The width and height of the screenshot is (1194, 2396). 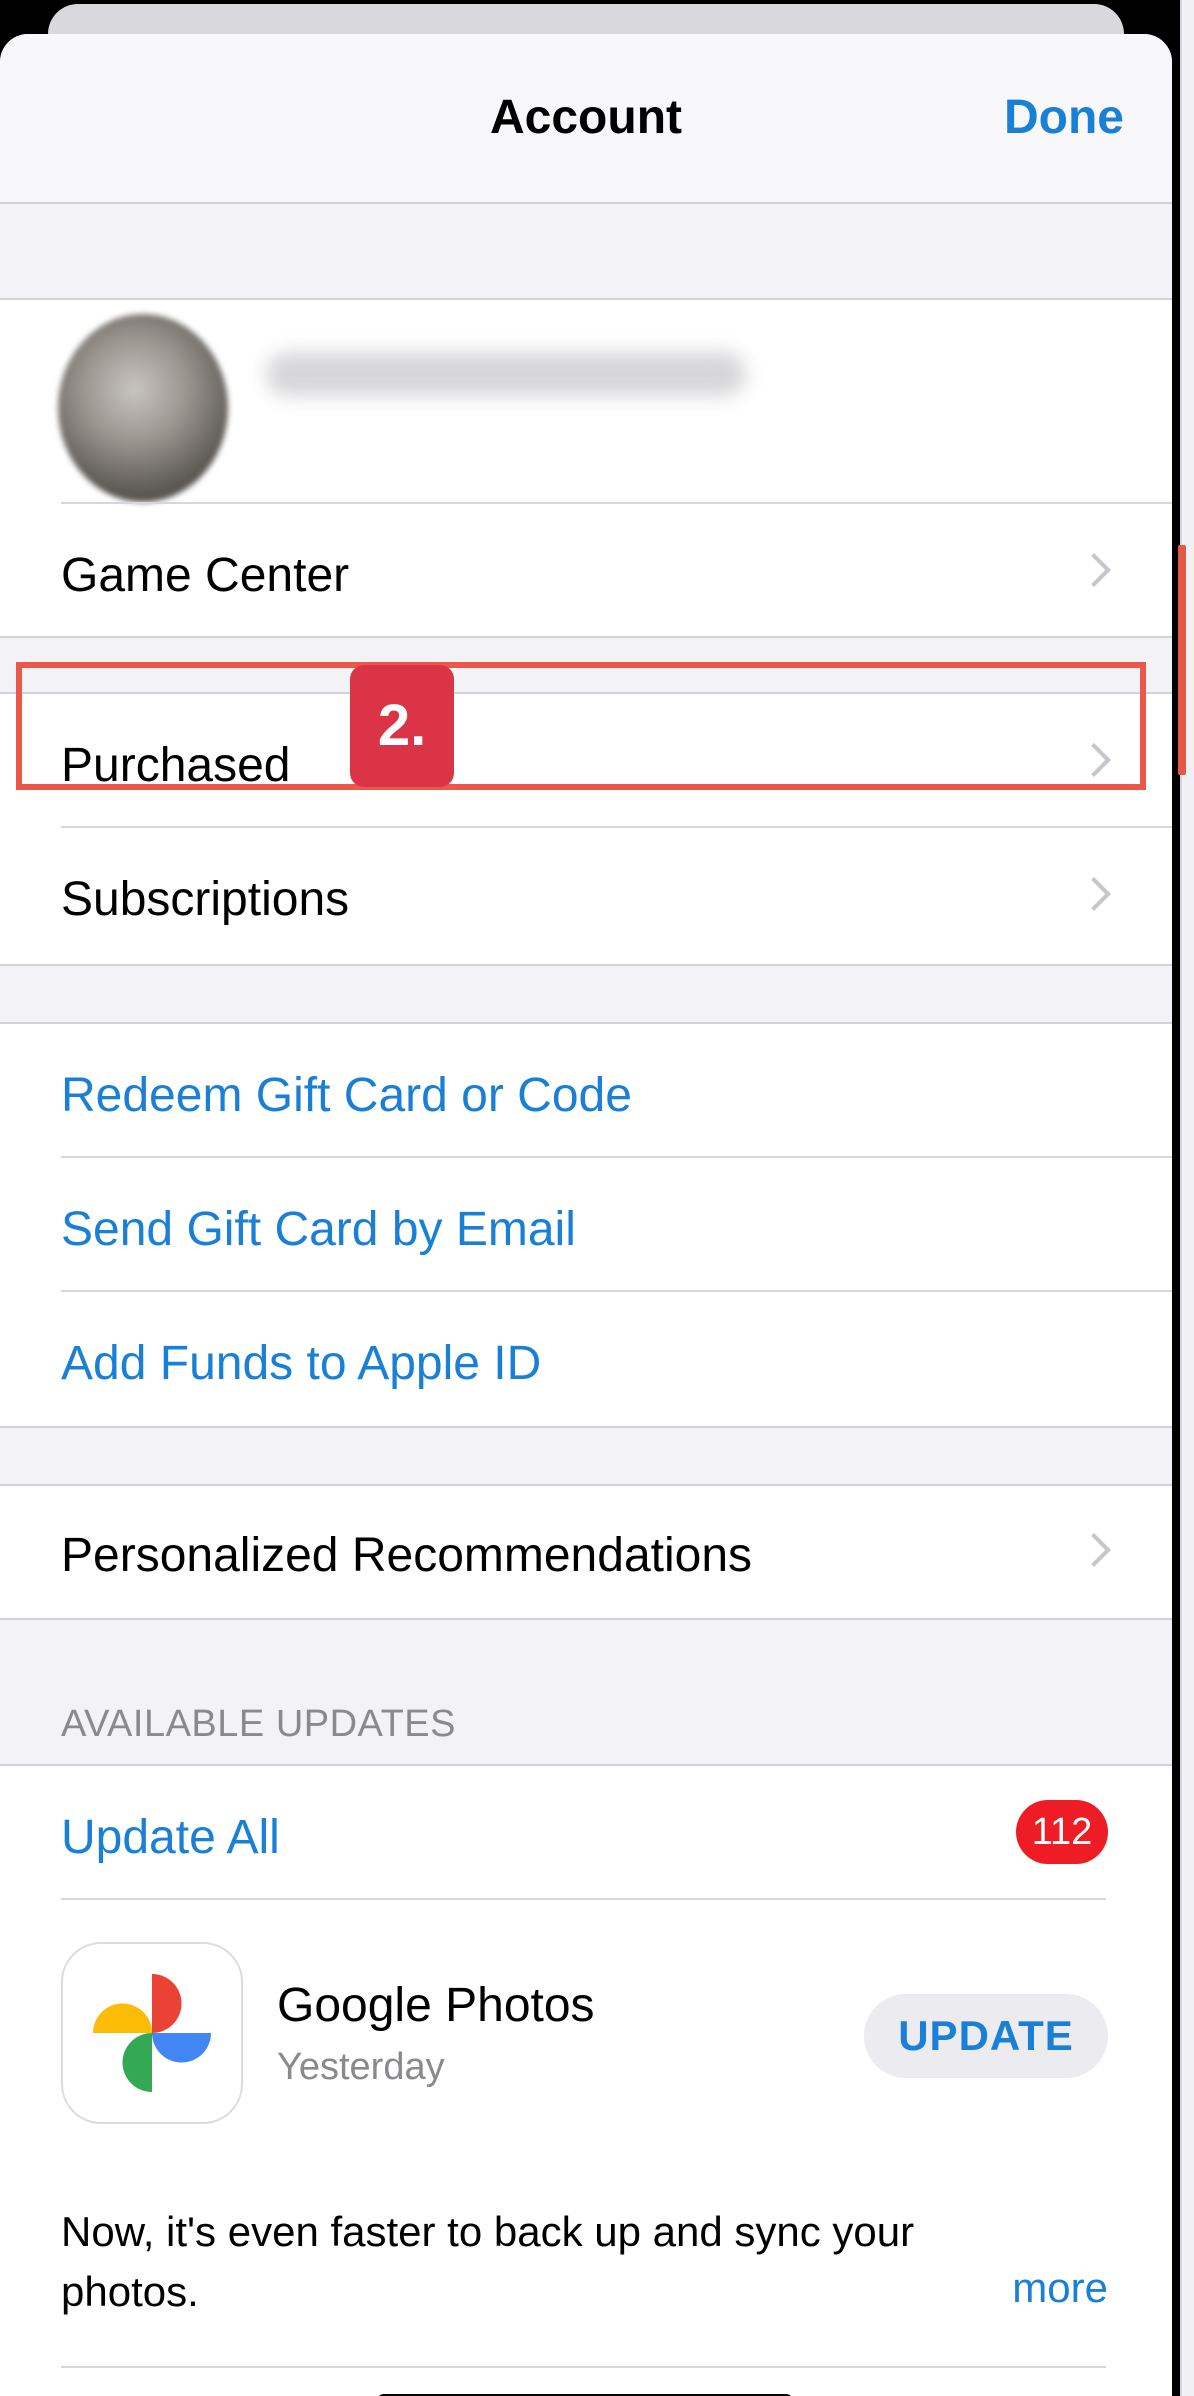 I want to click on app-name: Google Photos, so click(x=436, y=2005).